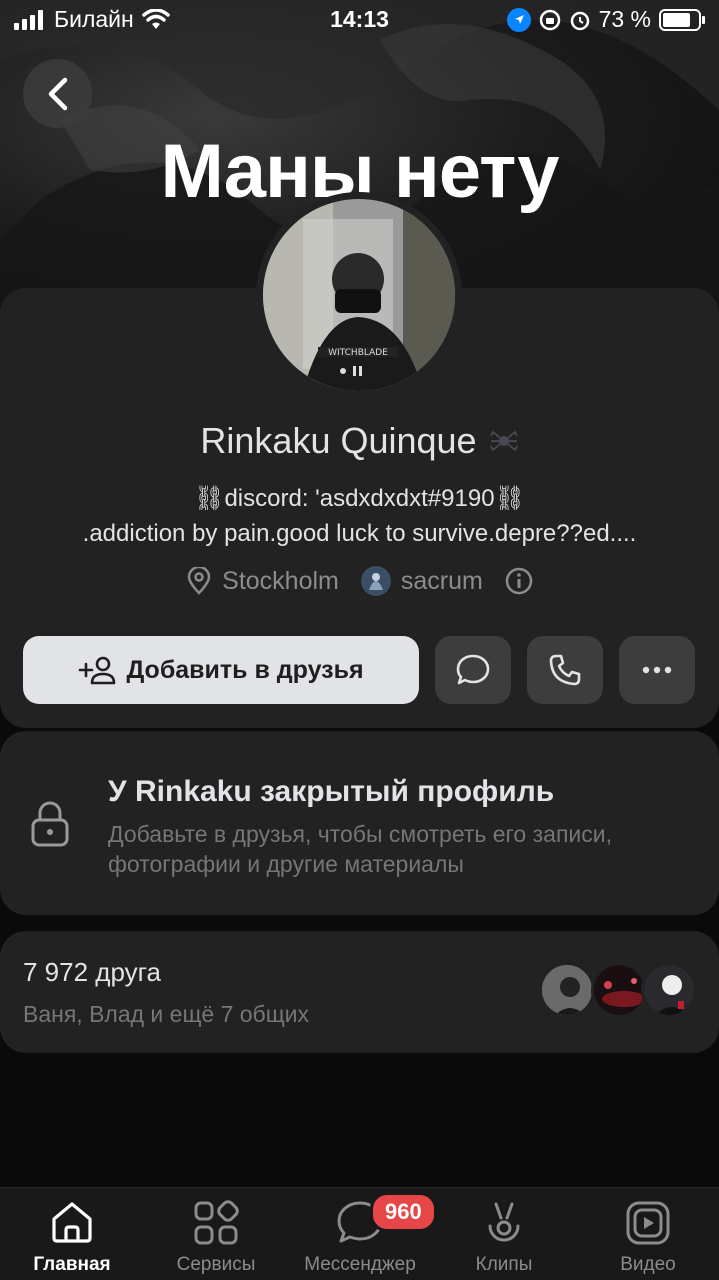  What do you see at coordinates (166, 1014) in the screenshot?
I see `mutual-friends: Ваня, Влад и ещё 7 общих` at bounding box center [166, 1014].